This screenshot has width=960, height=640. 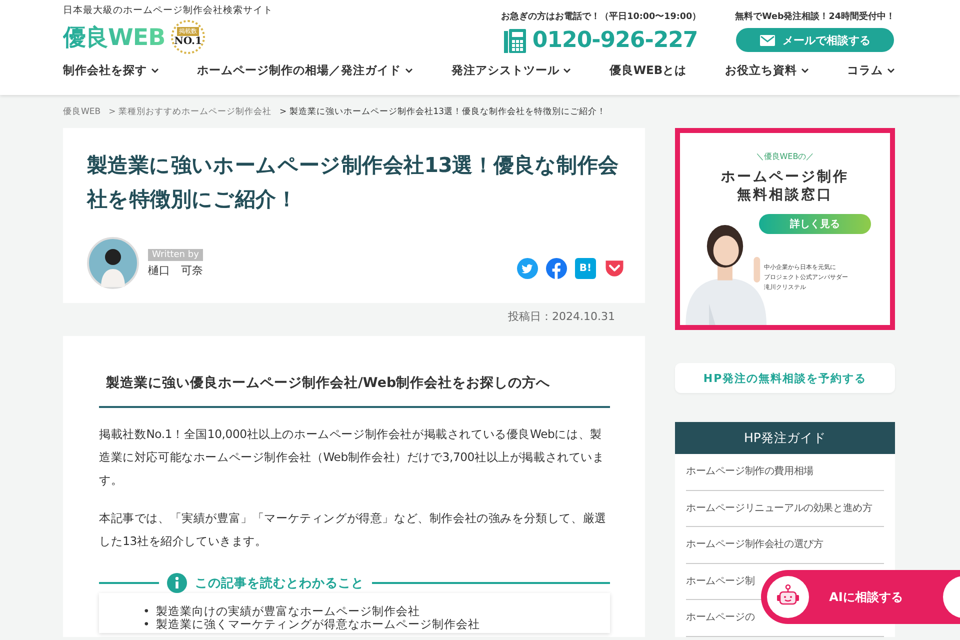 I want to click on banner-headline: 無料相談窓口, so click(x=785, y=195).